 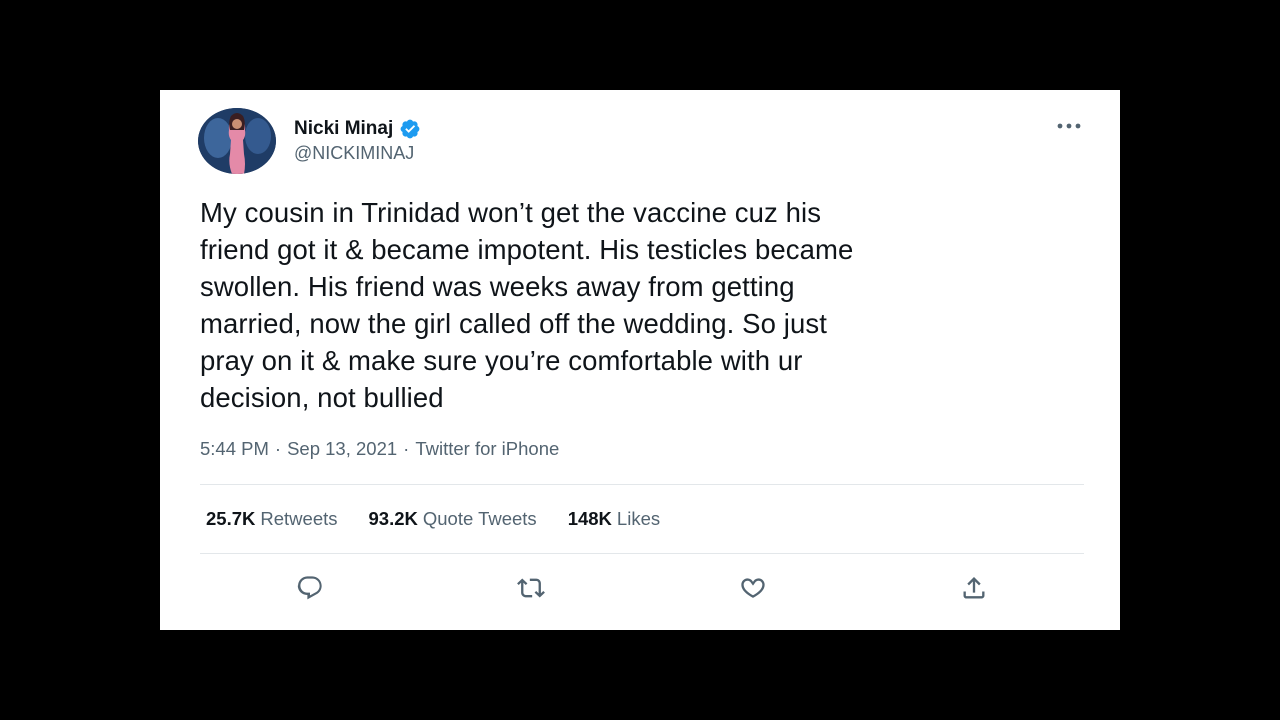 I want to click on like-icon, so click(x=753, y=588).